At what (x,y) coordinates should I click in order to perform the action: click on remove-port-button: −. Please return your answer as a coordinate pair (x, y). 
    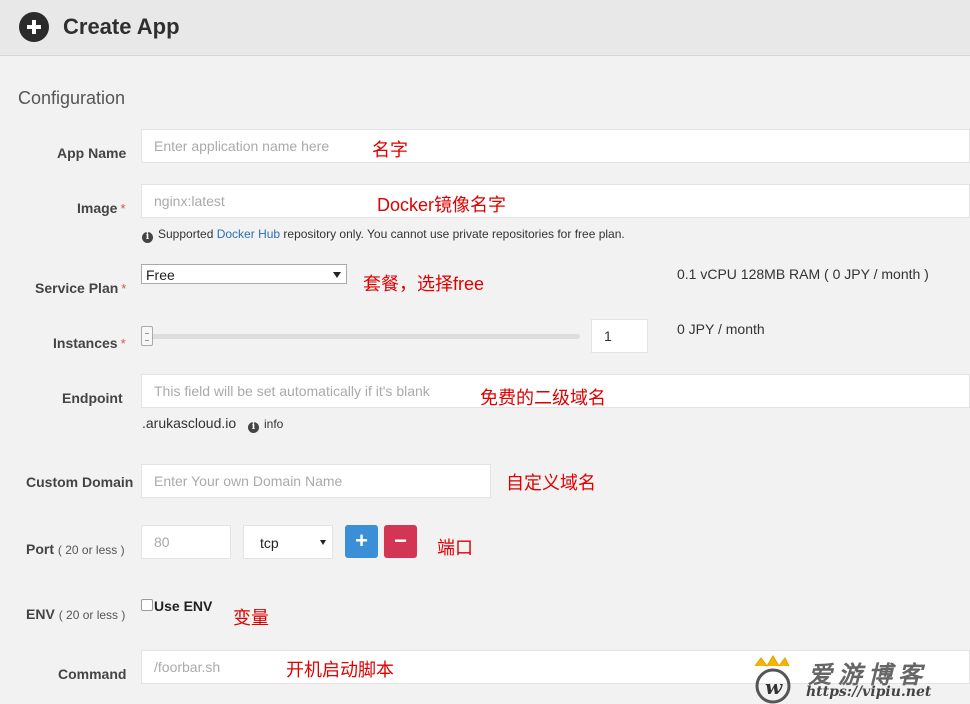
    Looking at the image, I should click on (400, 541).